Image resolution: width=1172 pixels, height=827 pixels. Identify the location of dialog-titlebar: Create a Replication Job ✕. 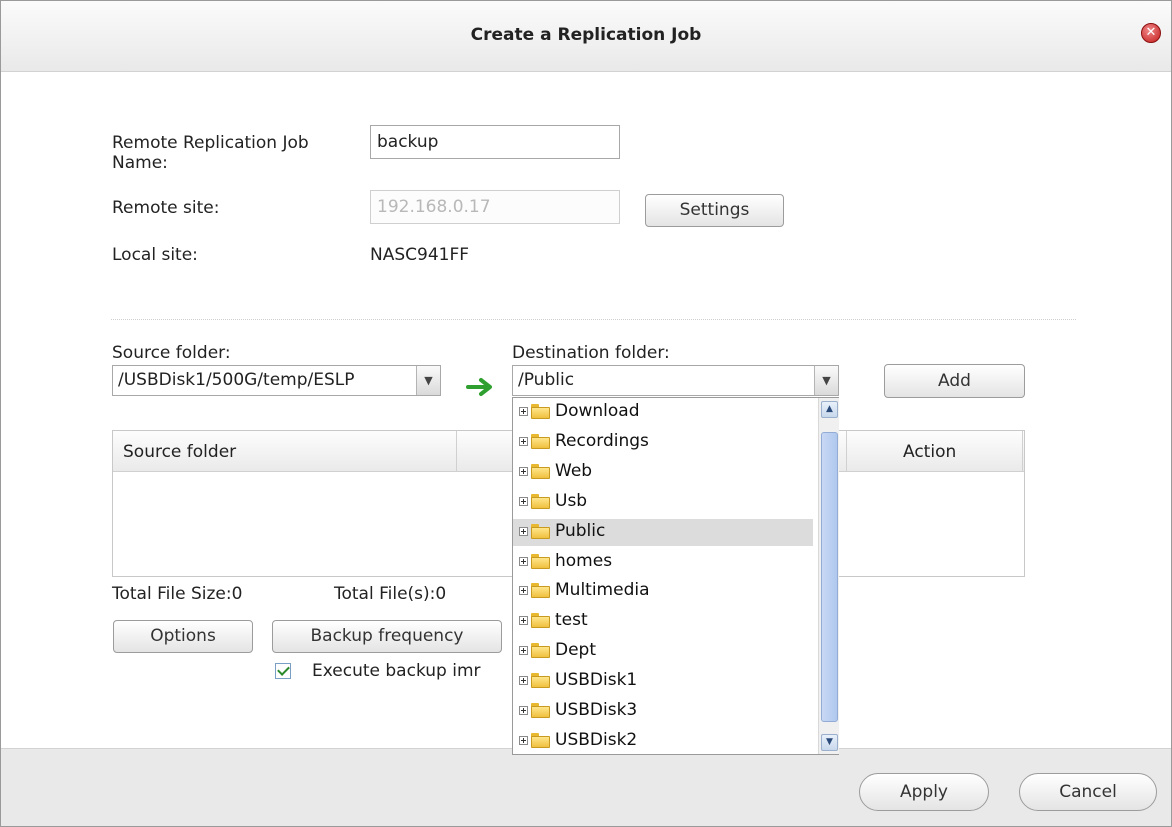
(586, 36).